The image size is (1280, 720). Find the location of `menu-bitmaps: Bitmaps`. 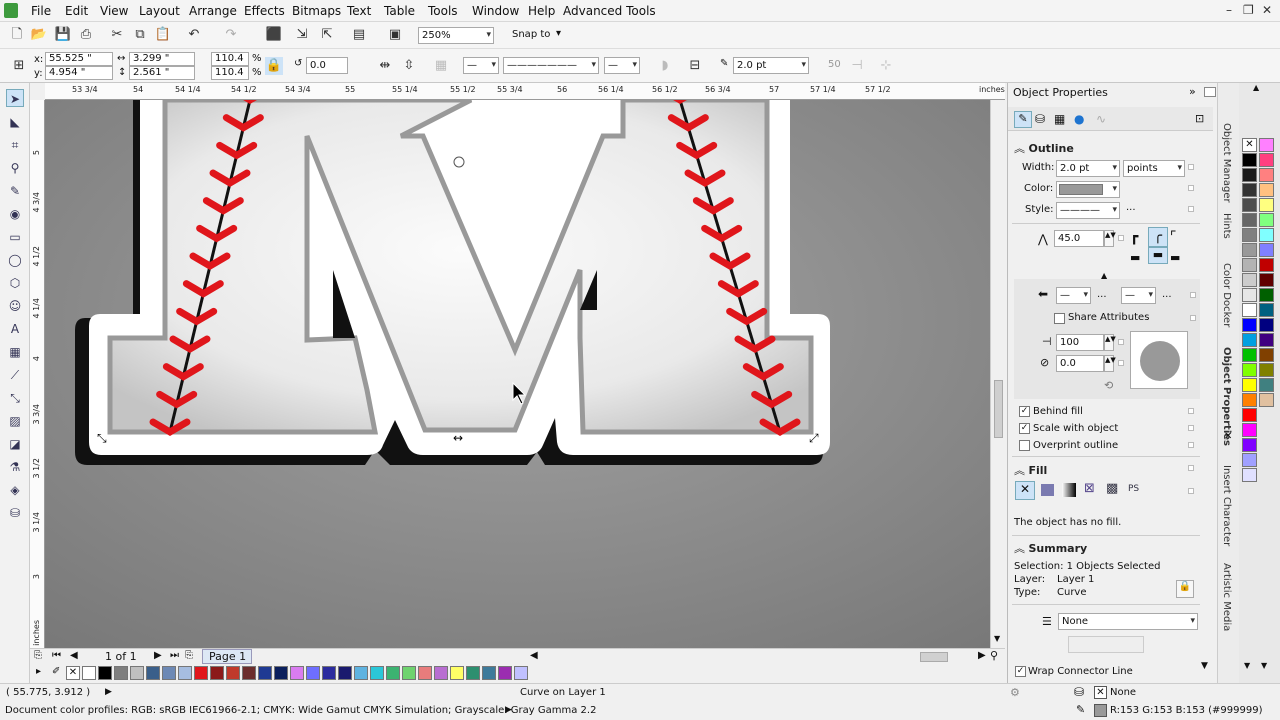

menu-bitmaps: Bitmaps is located at coordinates (316, 11).